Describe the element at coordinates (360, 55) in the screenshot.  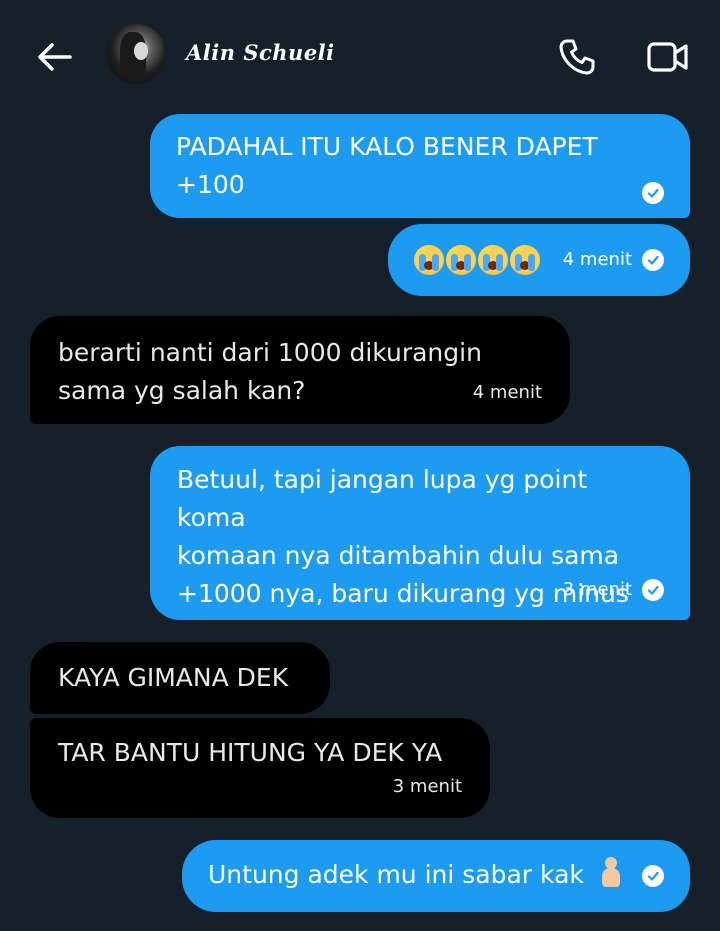
I see `chat-header: Alin Schueli` at that location.